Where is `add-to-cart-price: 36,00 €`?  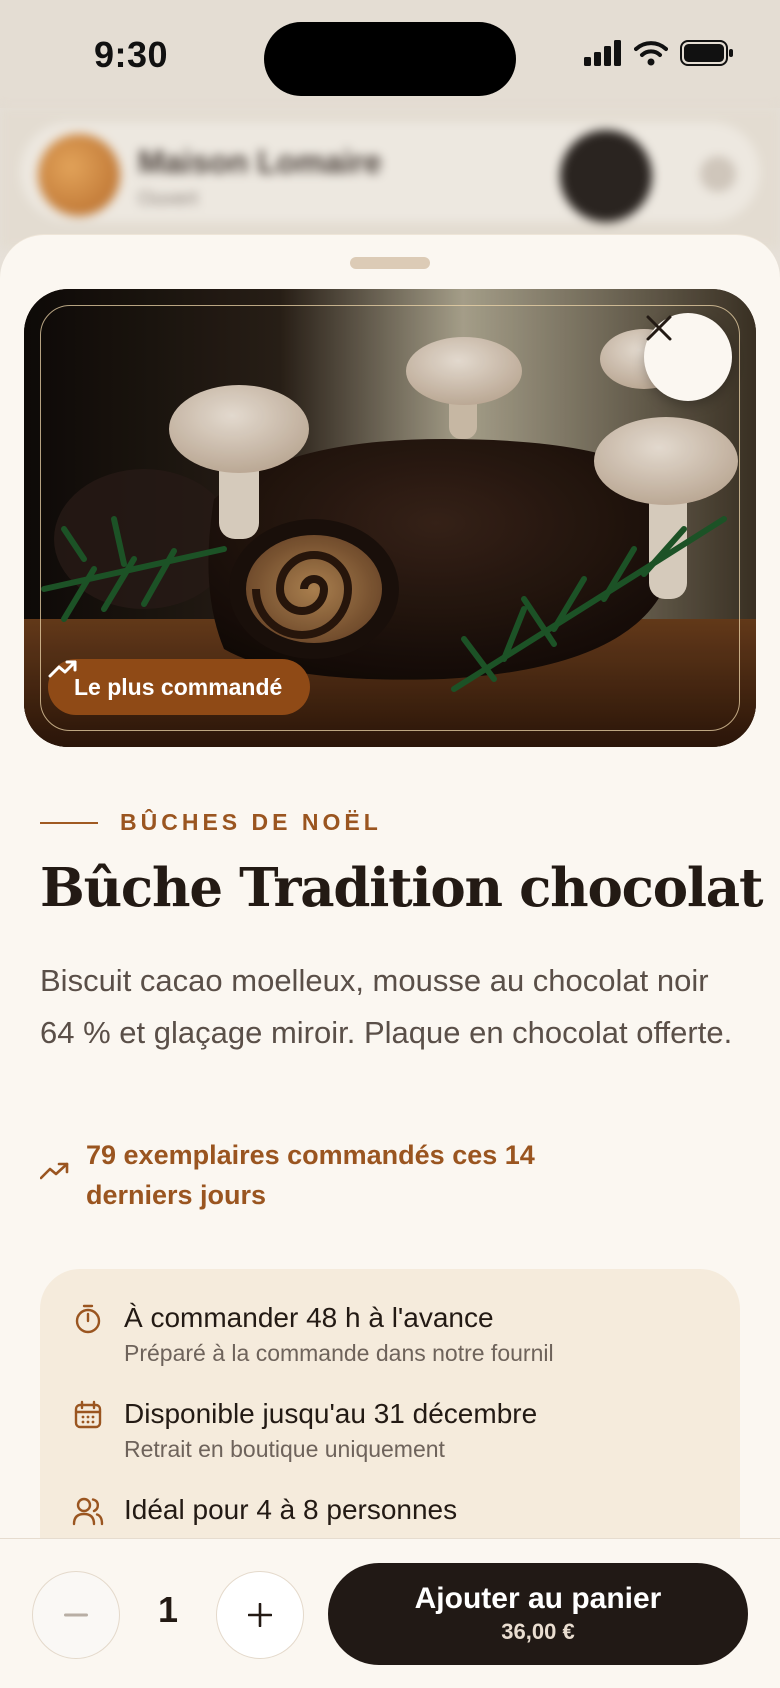 add-to-cart-price: 36,00 € is located at coordinates (538, 1631).